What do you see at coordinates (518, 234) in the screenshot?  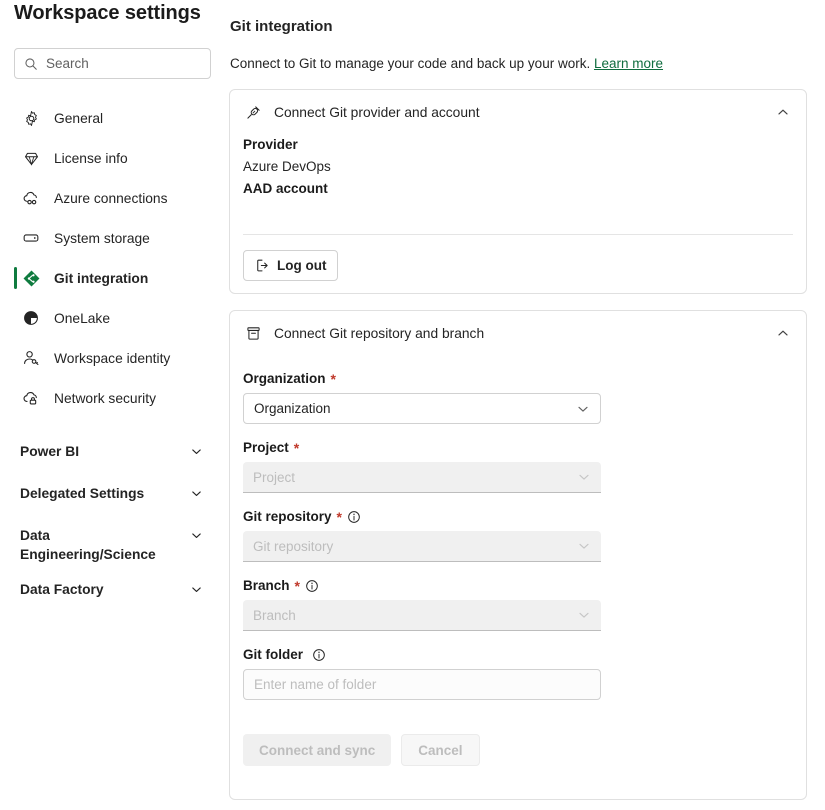 I see `card-divider` at bounding box center [518, 234].